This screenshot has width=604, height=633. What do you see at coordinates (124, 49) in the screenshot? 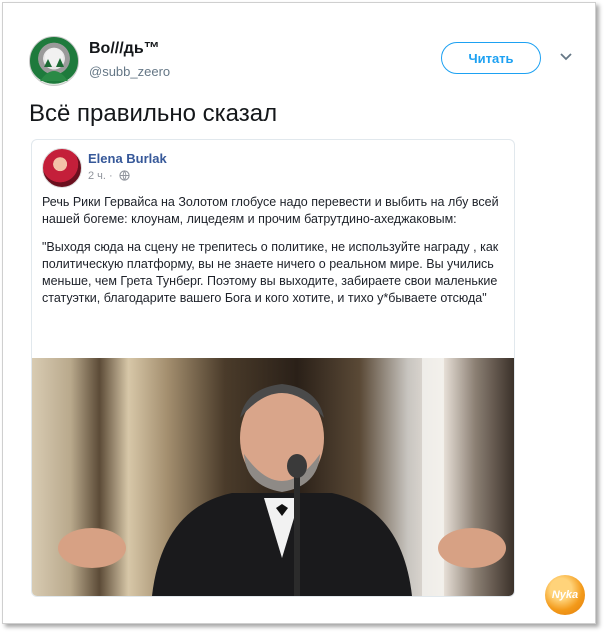
I see `author-name: Во///дь™` at bounding box center [124, 49].